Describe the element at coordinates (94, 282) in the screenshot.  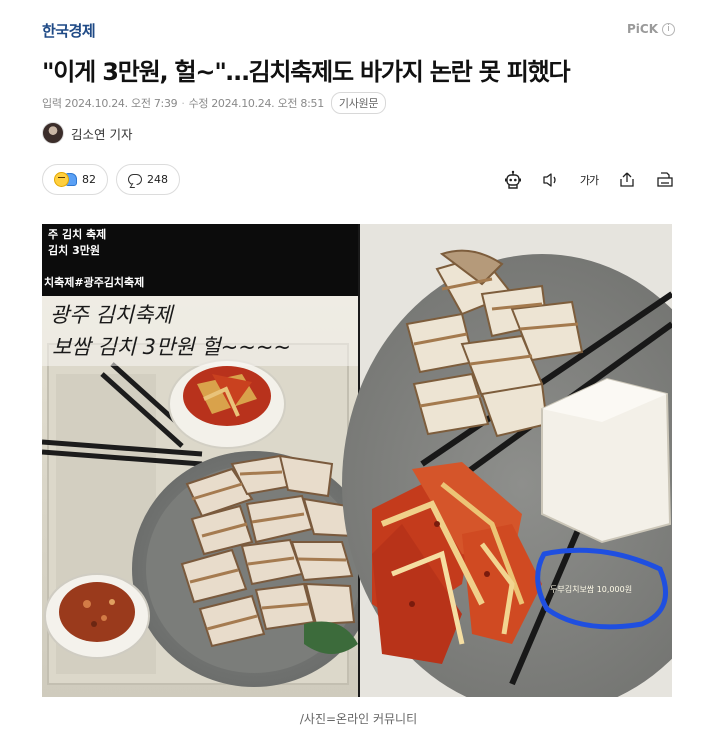
I see `overlay-line-3: 치축제#광주김치축제` at that location.